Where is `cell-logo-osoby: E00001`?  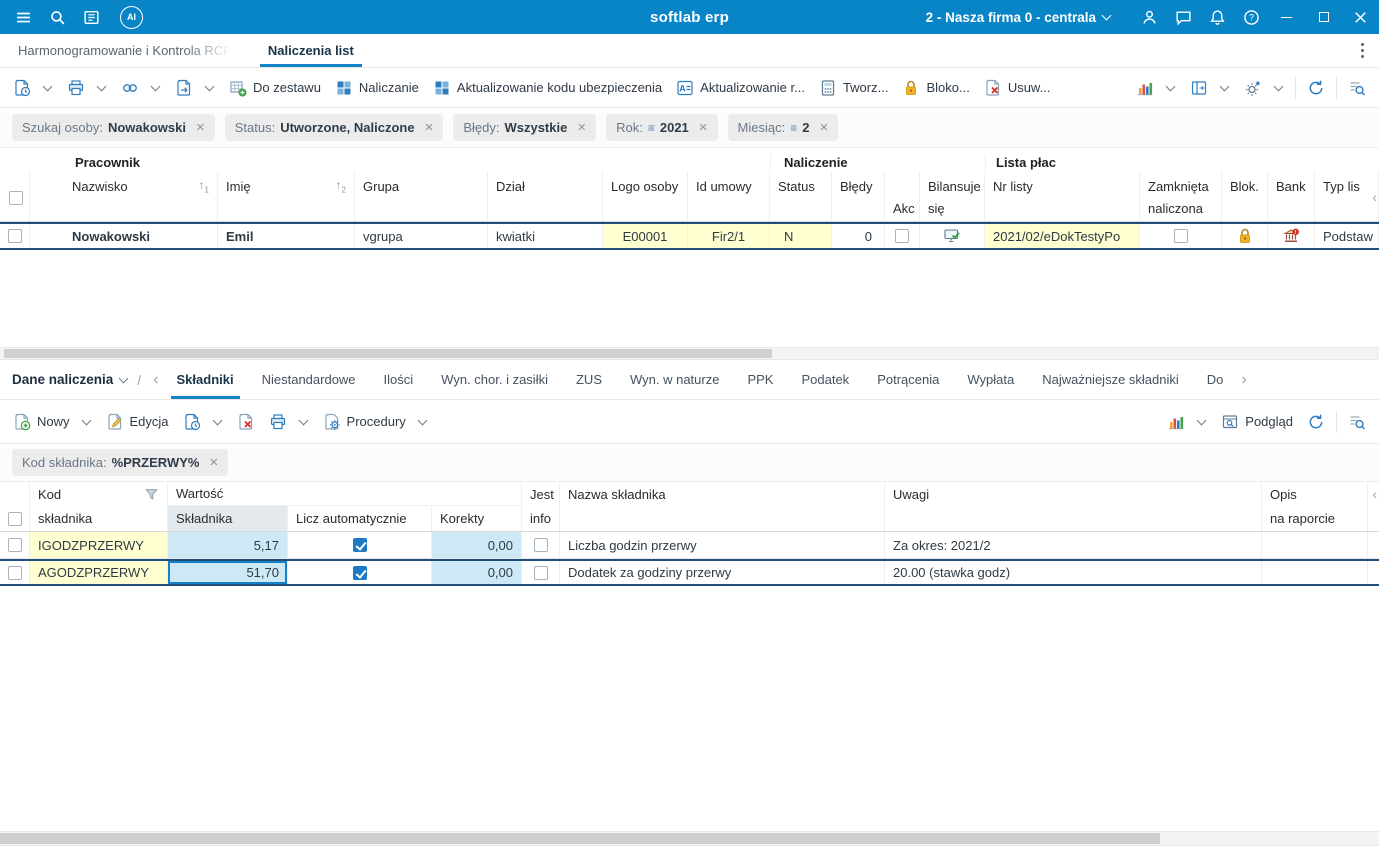
cell-logo-osoby: E00001 is located at coordinates (645, 236).